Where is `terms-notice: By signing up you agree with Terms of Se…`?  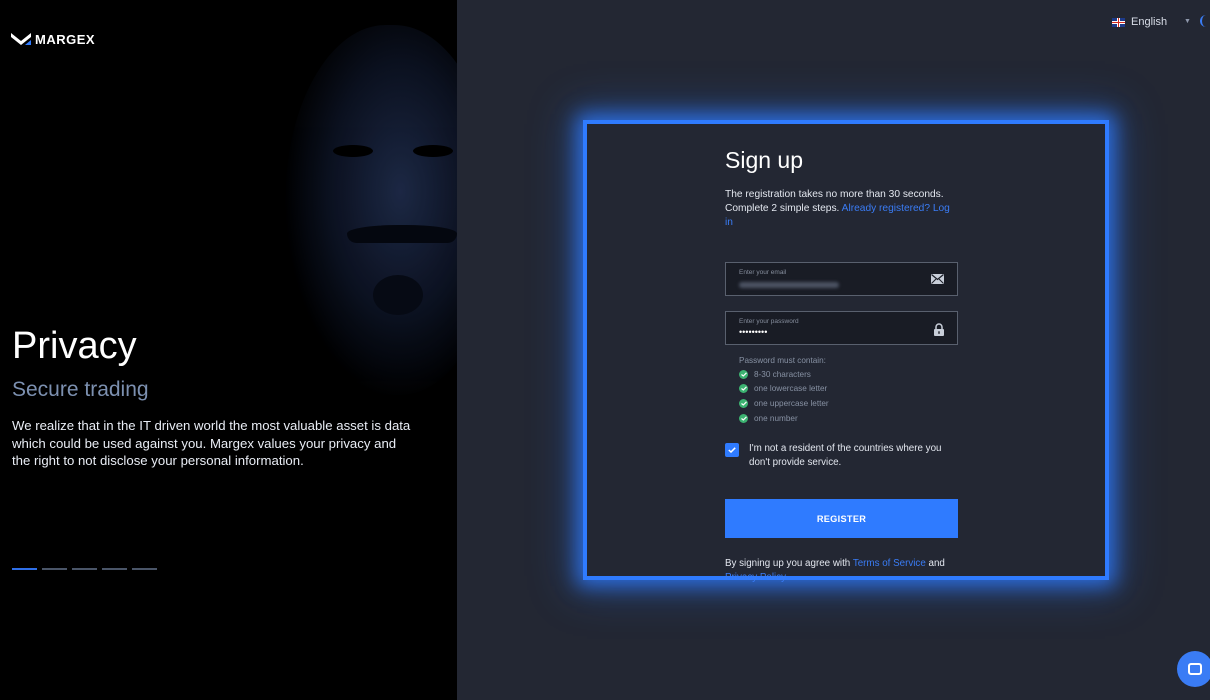
terms-notice: By signing up you agree with Terms of Se… is located at coordinates (841, 571).